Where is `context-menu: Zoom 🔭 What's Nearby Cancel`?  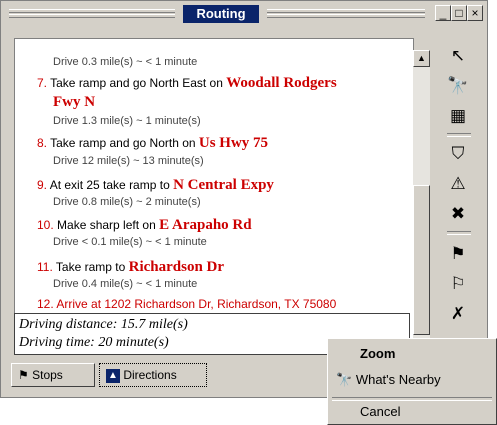 context-menu: Zoom 🔭 What's Nearby Cancel is located at coordinates (412, 381).